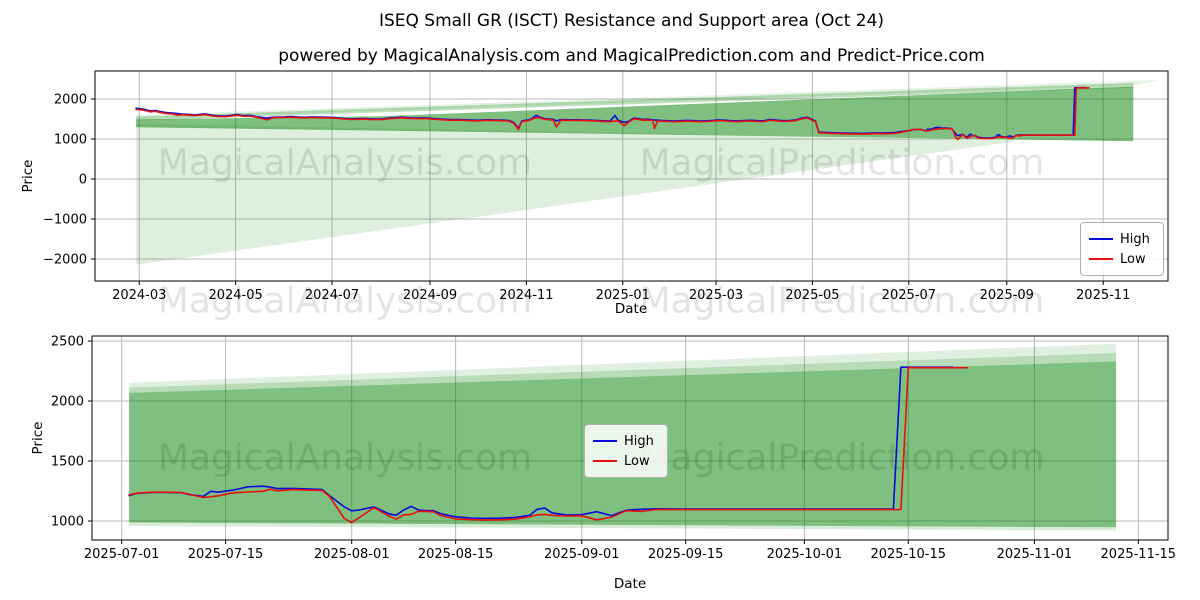 The image size is (1200, 600). I want to click on x-tick-label: 2024-09, so click(430, 295).